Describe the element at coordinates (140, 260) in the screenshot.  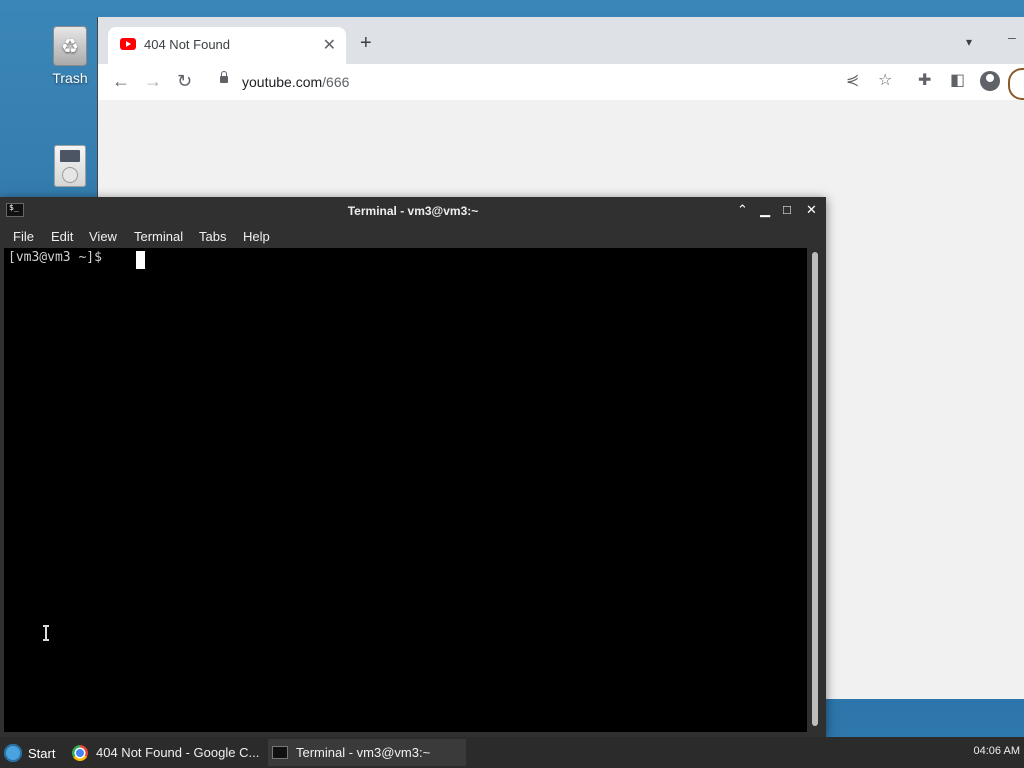
I see `text-cursor` at that location.